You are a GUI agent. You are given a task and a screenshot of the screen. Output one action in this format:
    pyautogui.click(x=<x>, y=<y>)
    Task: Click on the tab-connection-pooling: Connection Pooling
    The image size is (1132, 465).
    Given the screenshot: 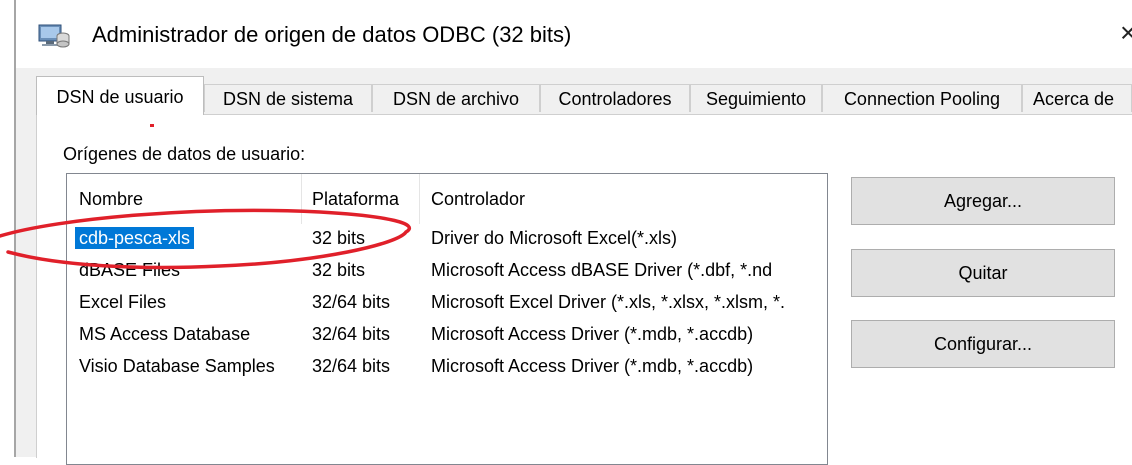 What is the action you would take?
    pyautogui.click(x=922, y=98)
    